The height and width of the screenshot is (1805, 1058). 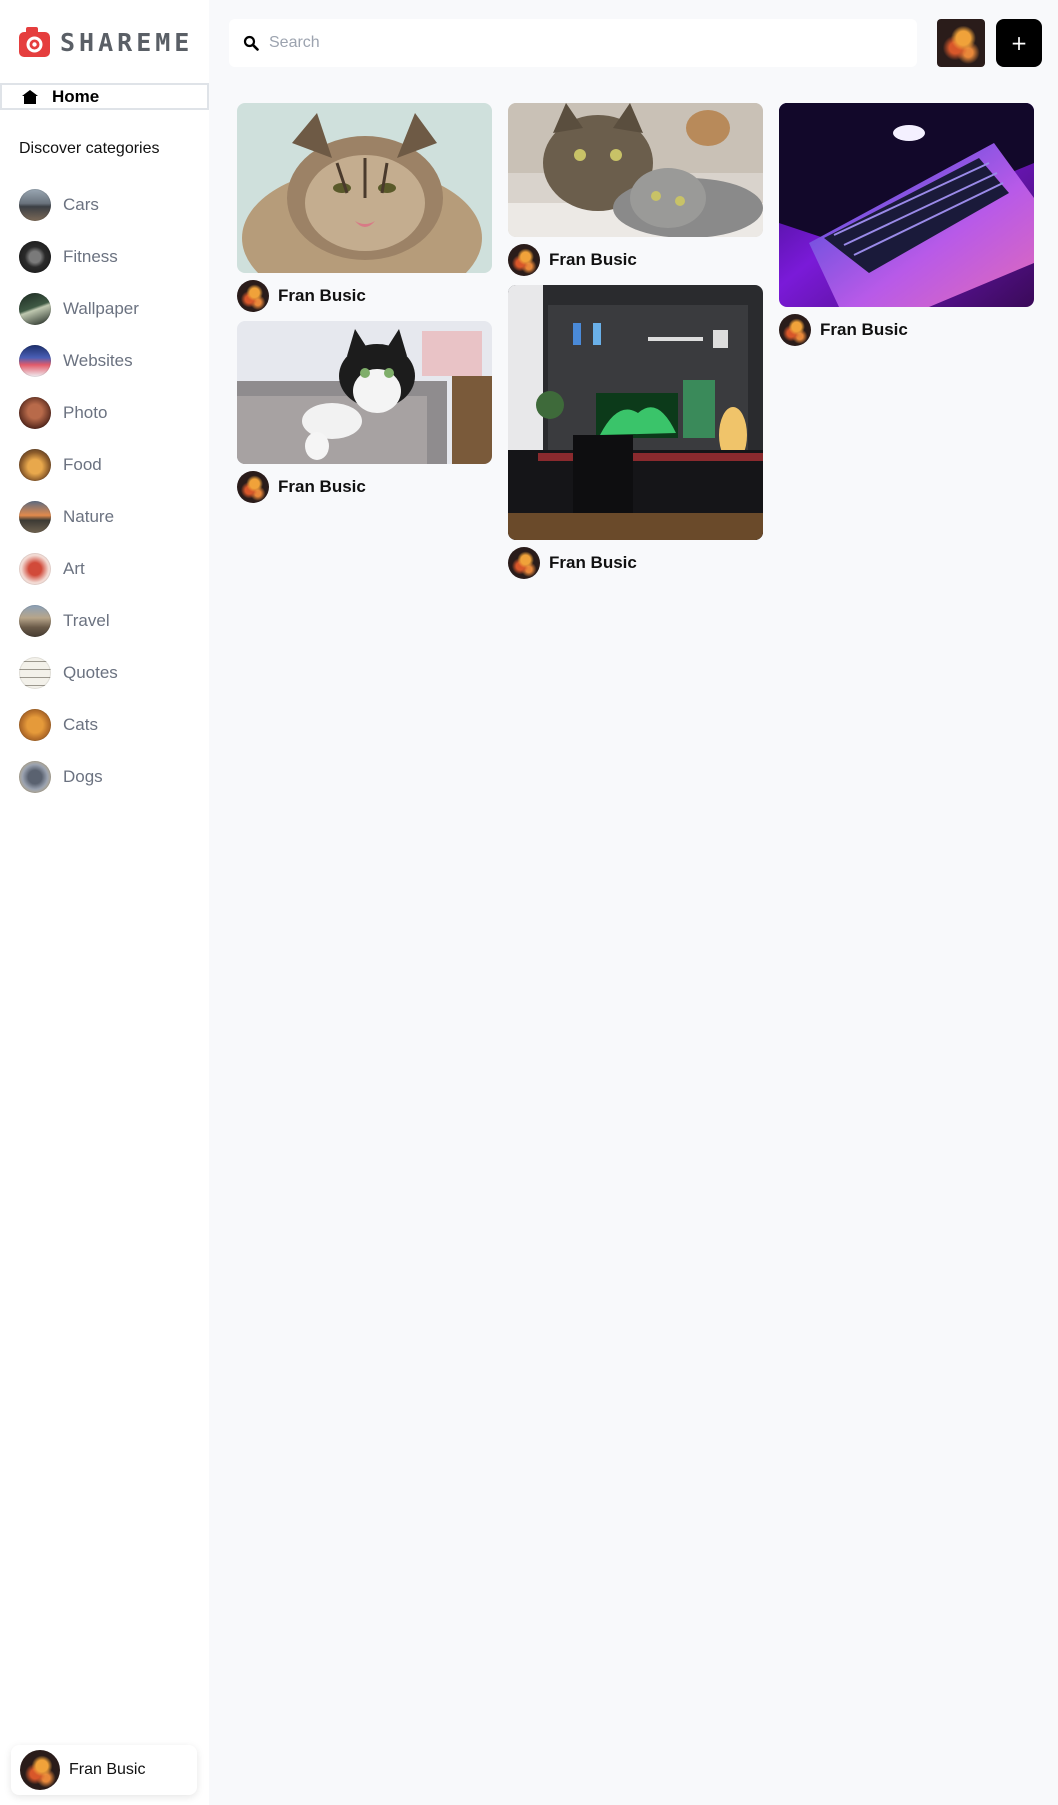 What do you see at coordinates (90, 256) in the screenshot?
I see `category-label: Fitness` at bounding box center [90, 256].